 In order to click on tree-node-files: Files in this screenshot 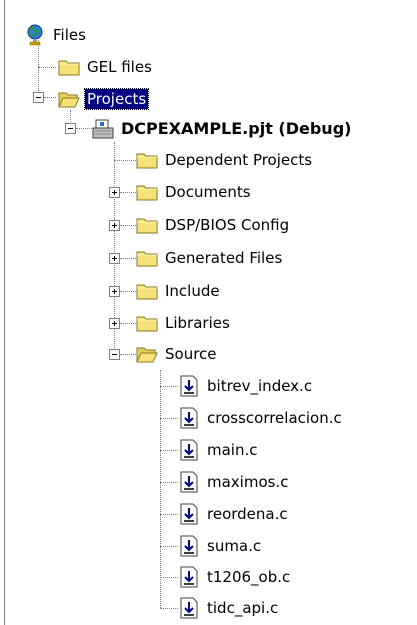, I will do `click(56, 35)`.